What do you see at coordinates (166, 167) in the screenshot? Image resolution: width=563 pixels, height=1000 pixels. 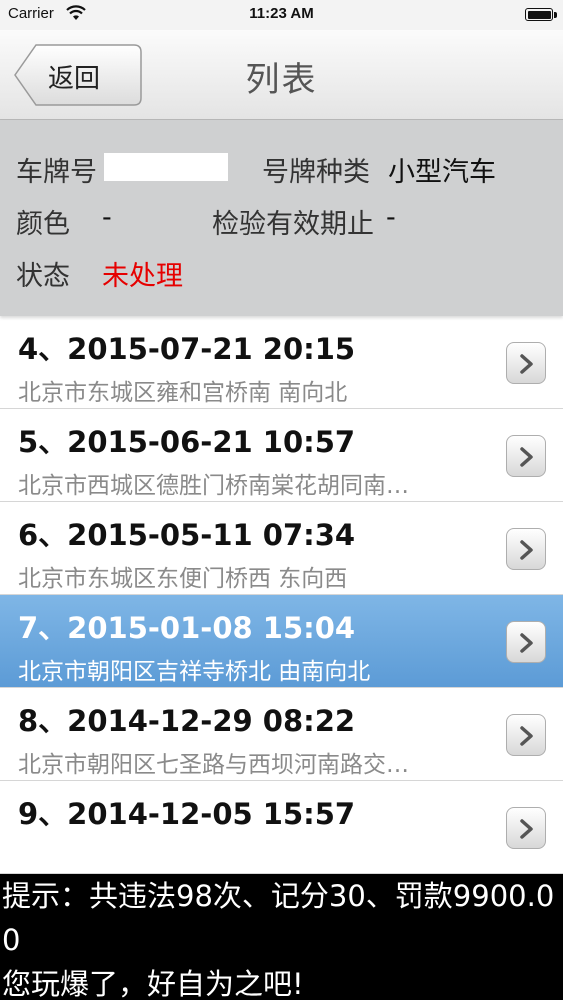 I see `plate-number-redacted` at bounding box center [166, 167].